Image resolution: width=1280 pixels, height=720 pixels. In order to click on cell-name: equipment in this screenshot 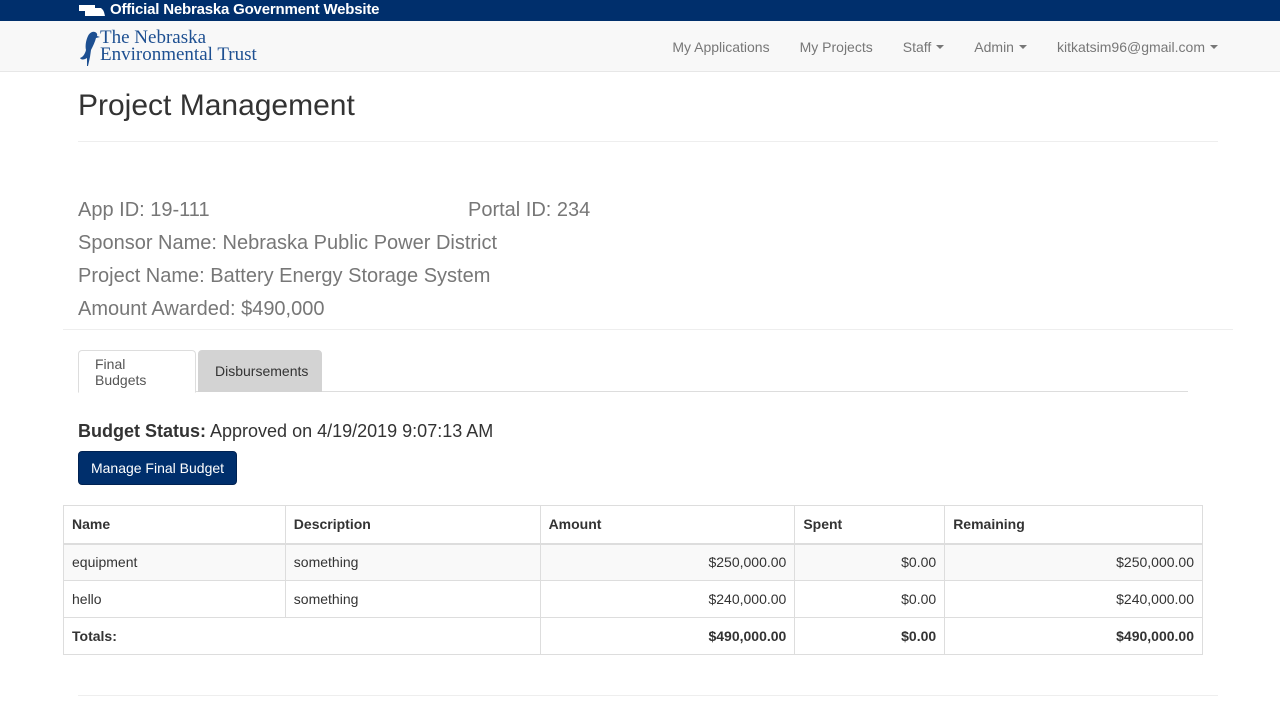, I will do `click(174, 562)`.